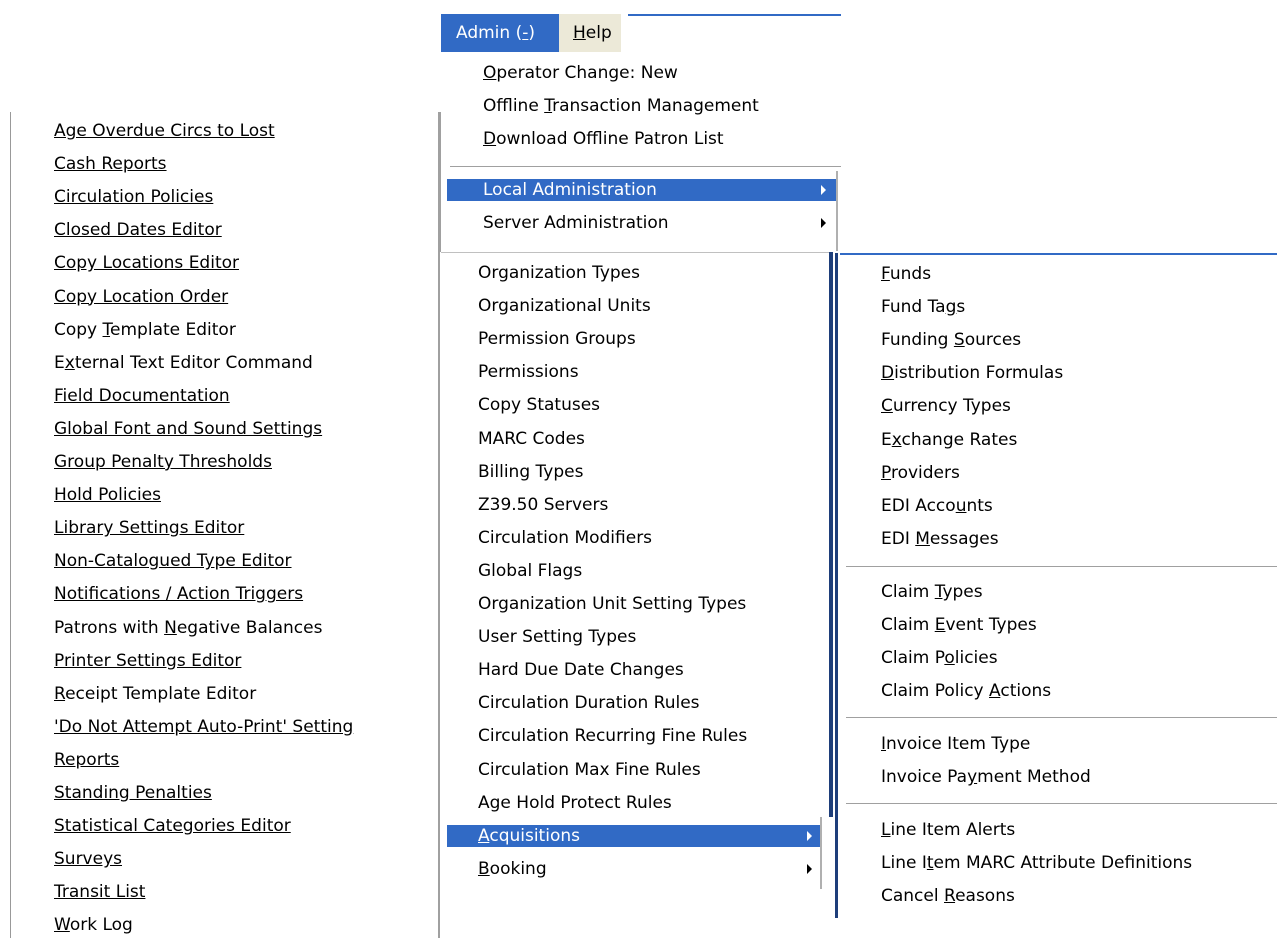 Image resolution: width=1277 pixels, height=938 pixels. I want to click on server-menu-item: Permissions, so click(636, 372).